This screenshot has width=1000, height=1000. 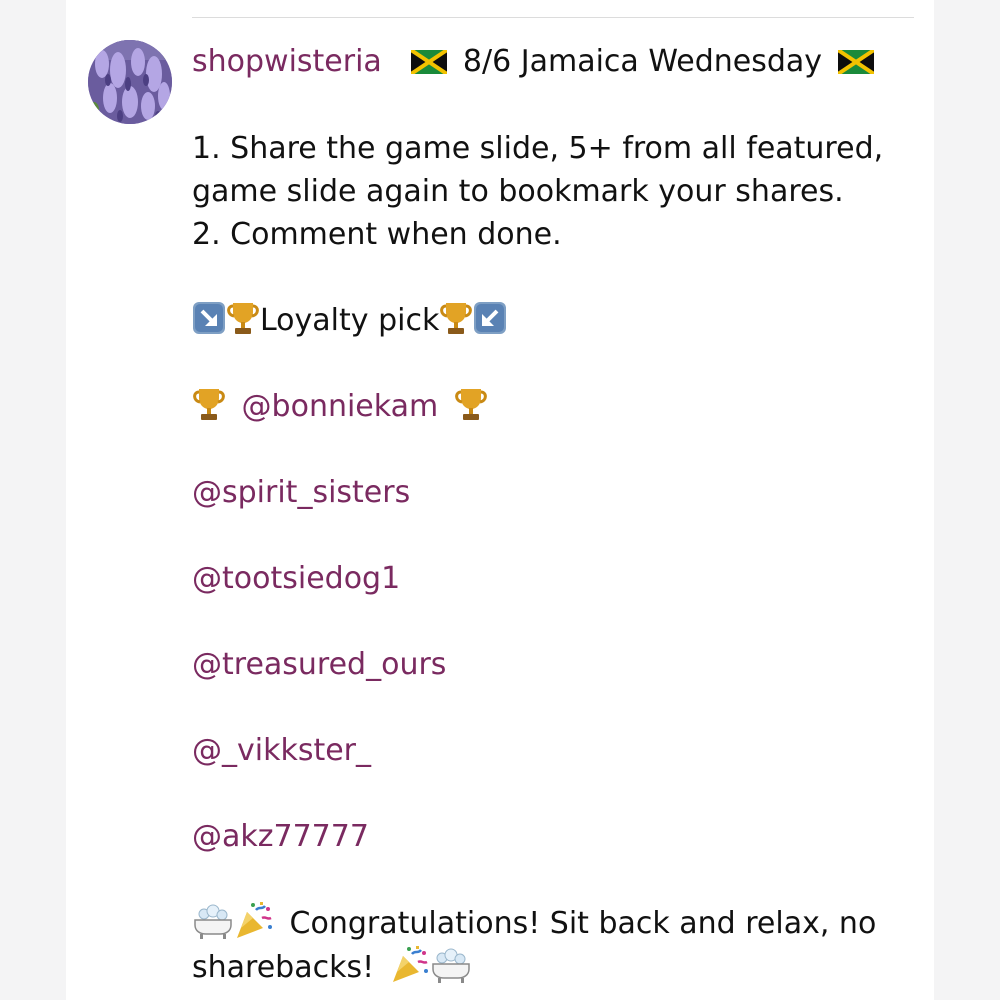 I want to click on closing-text: sharebacks!, so click(x=283, y=967).